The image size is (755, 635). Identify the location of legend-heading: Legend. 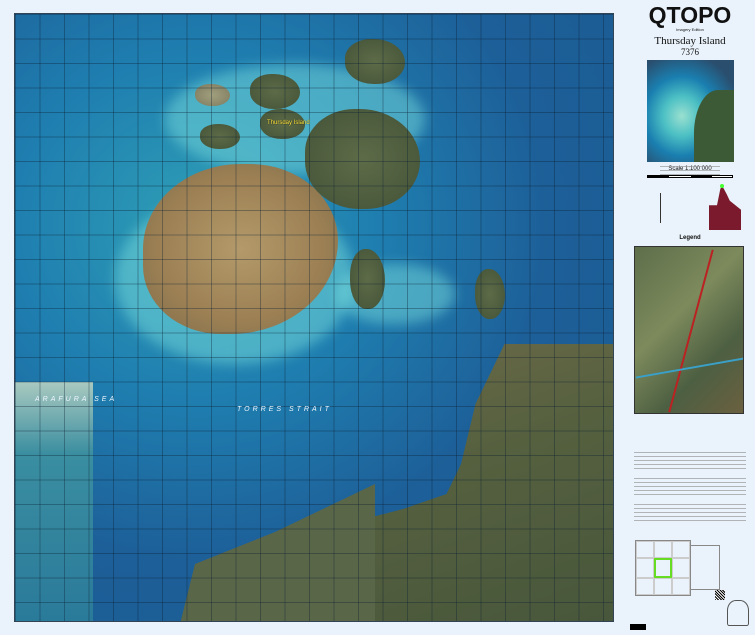
(690, 238).